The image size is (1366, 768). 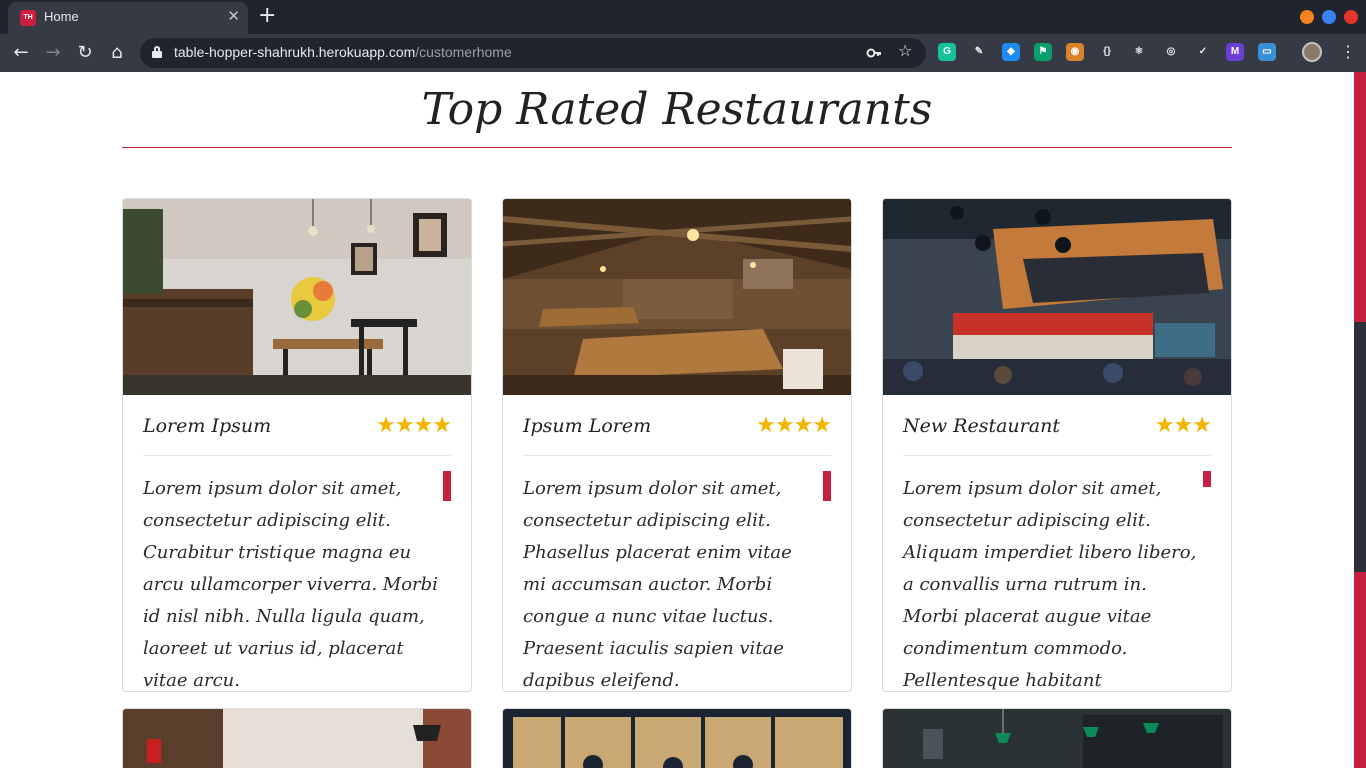 I want to click on tab-close-icon: ✕, so click(x=233, y=16).